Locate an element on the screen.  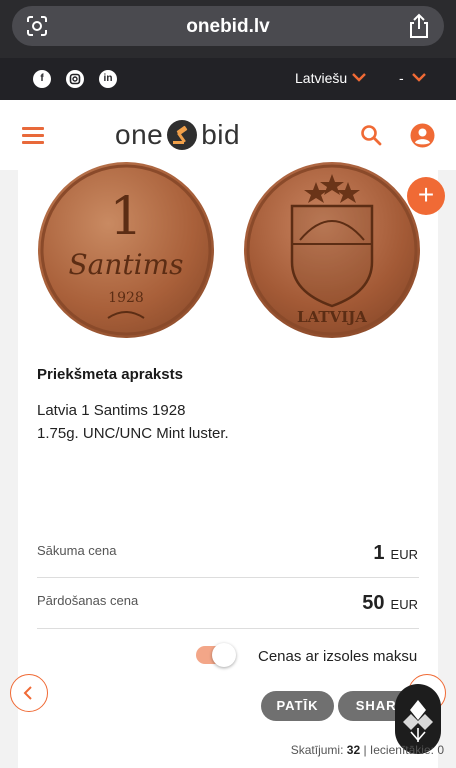
item-stats: Skatījumi: 32 | Iecienītākie: 0 is located at coordinates (367, 750).